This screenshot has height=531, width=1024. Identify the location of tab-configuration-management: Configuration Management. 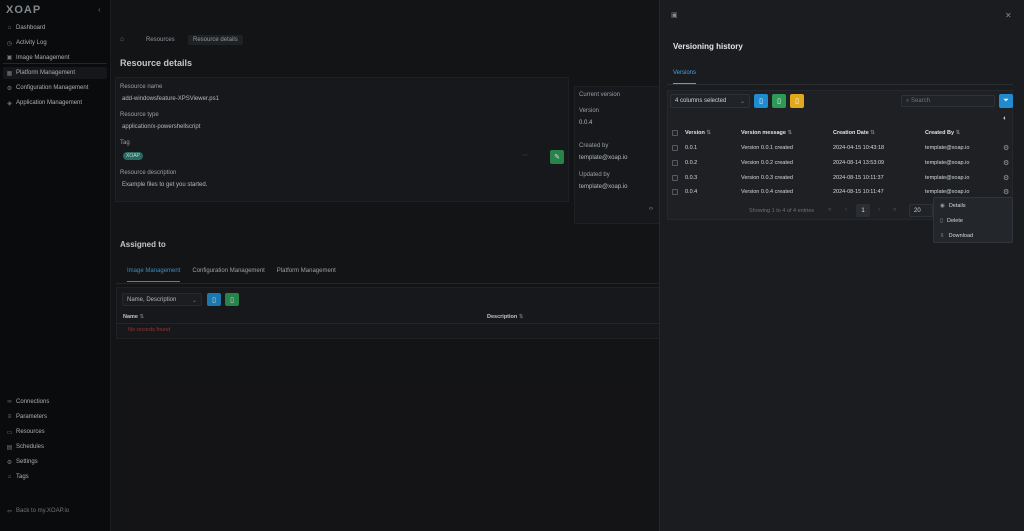
(228, 271).